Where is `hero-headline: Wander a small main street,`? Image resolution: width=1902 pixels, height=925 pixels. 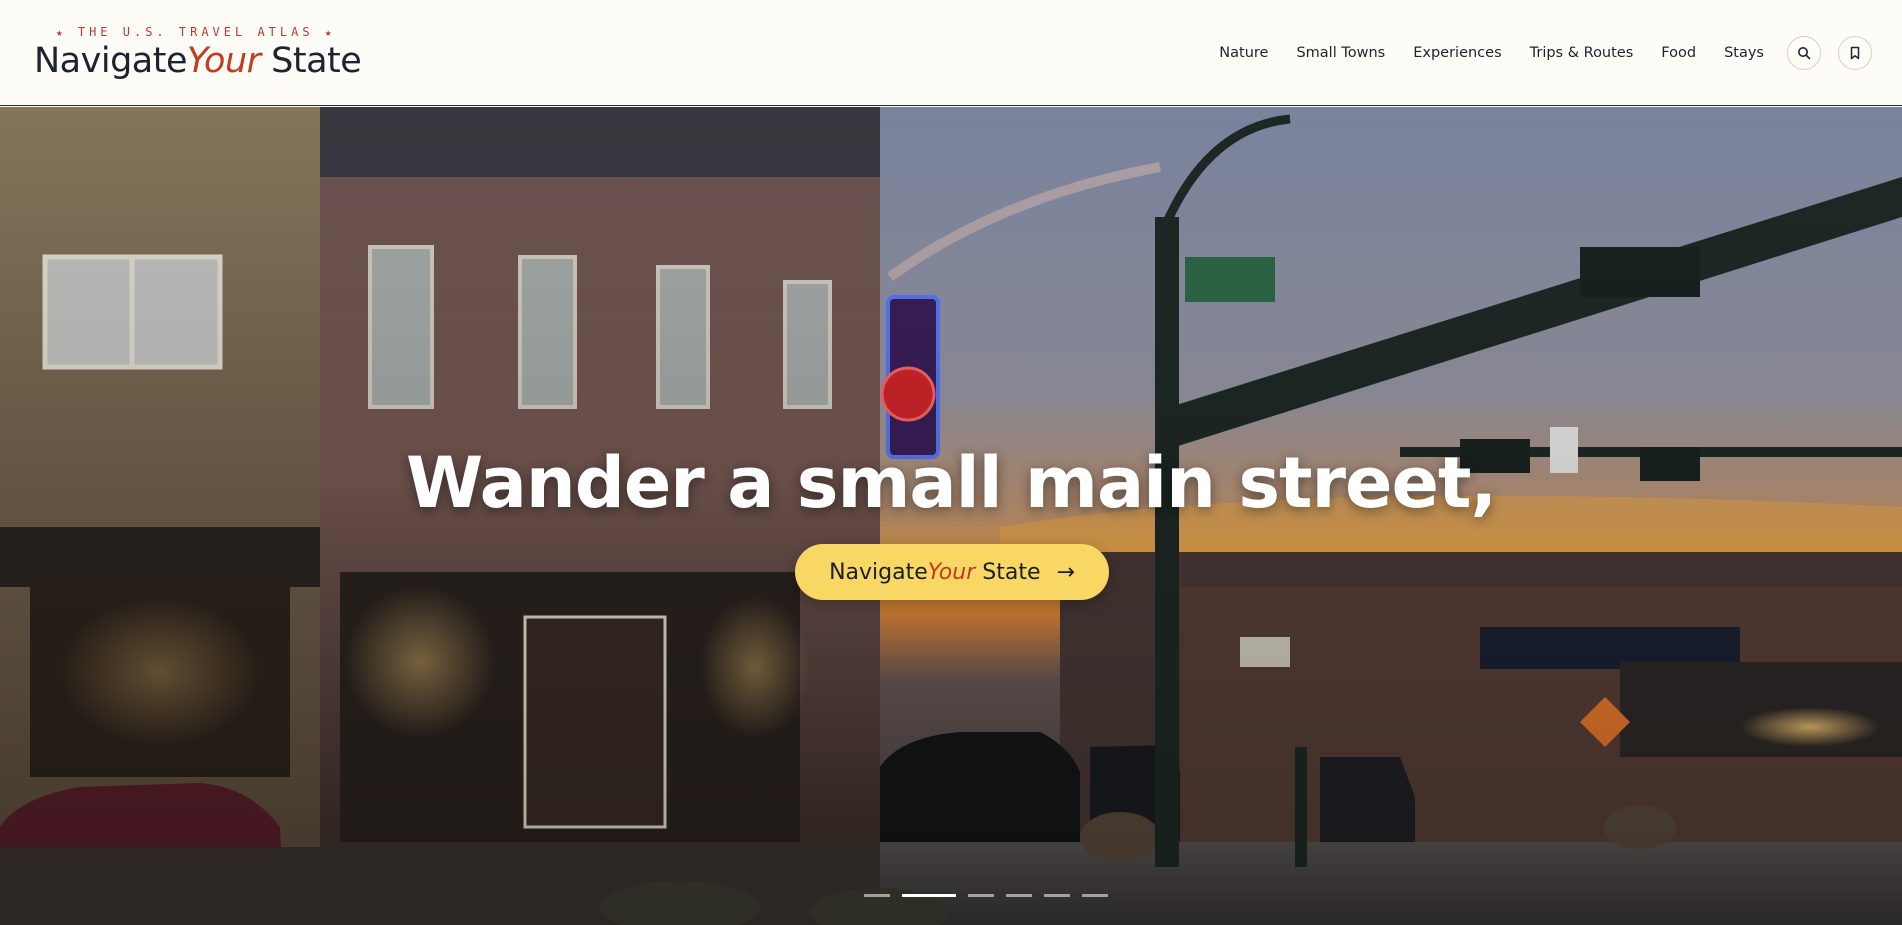 hero-headline: Wander a small main street, is located at coordinates (951, 483).